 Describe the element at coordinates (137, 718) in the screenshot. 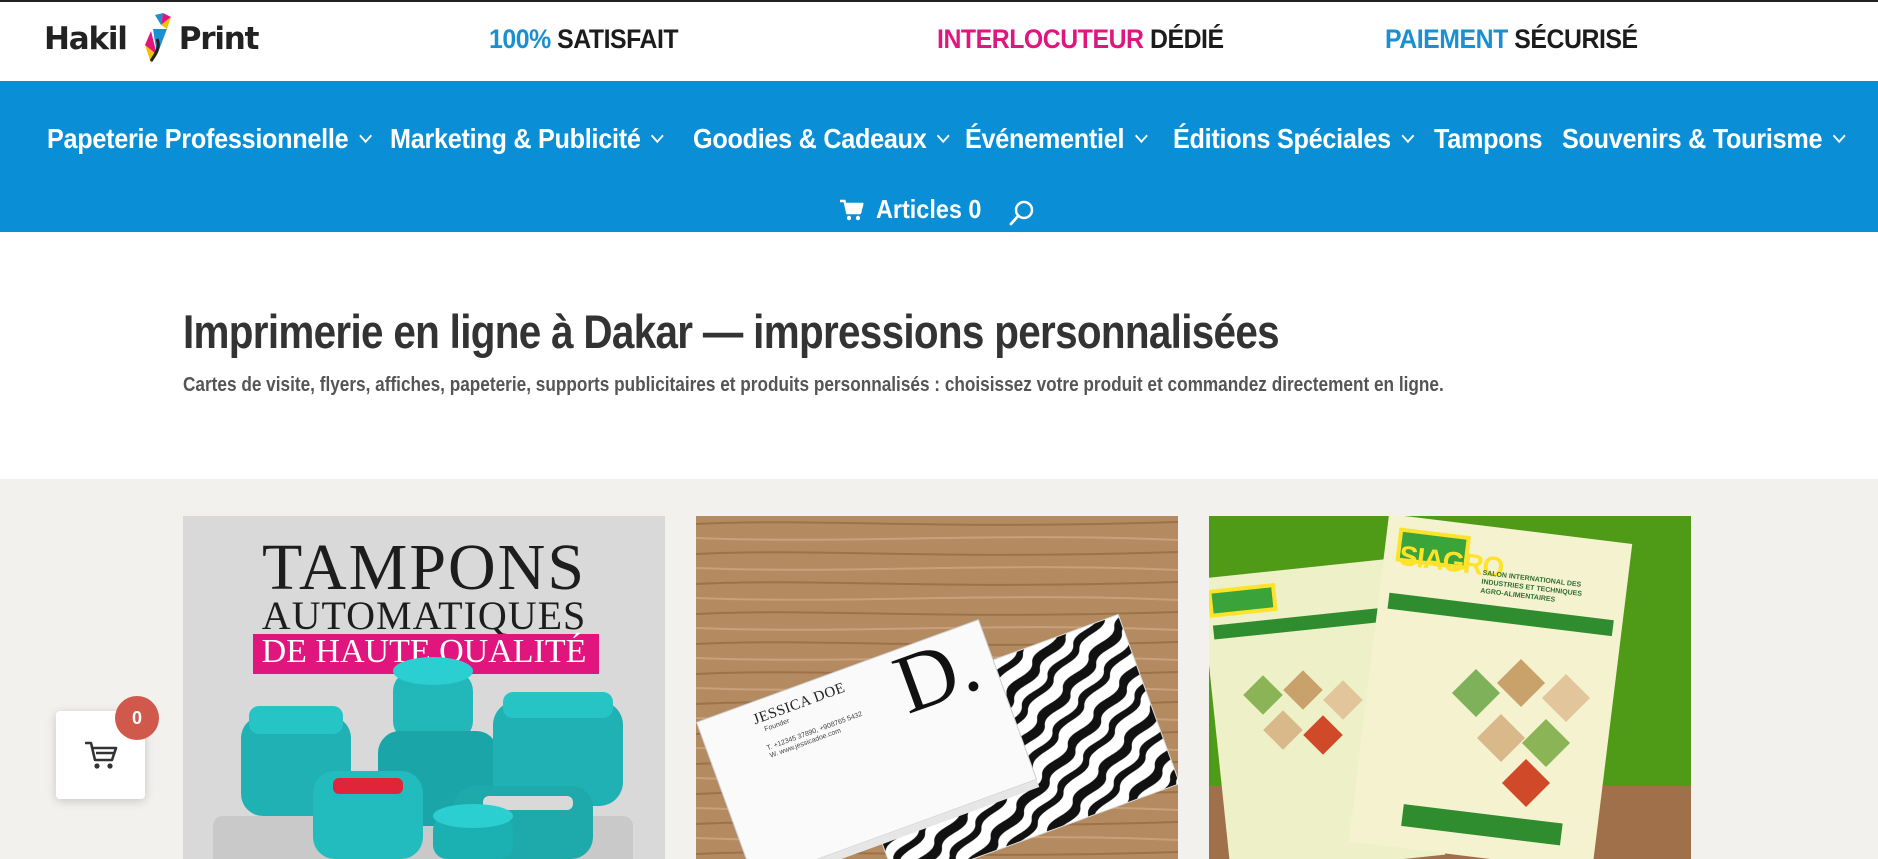

I see `cart-count-badge: 0` at that location.